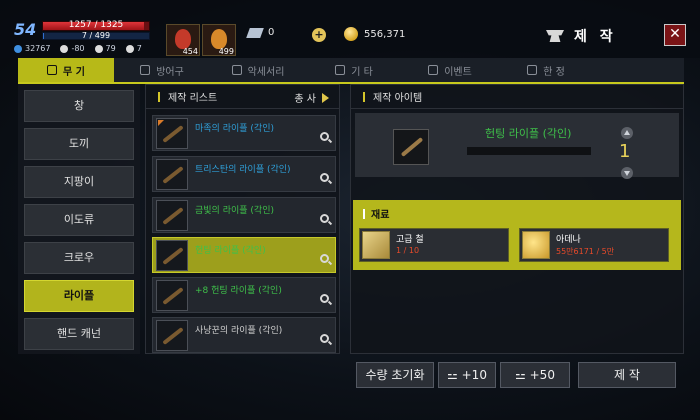 This screenshot has width=700, height=420. I want to click on tab-armor: 방어구, so click(162, 70).